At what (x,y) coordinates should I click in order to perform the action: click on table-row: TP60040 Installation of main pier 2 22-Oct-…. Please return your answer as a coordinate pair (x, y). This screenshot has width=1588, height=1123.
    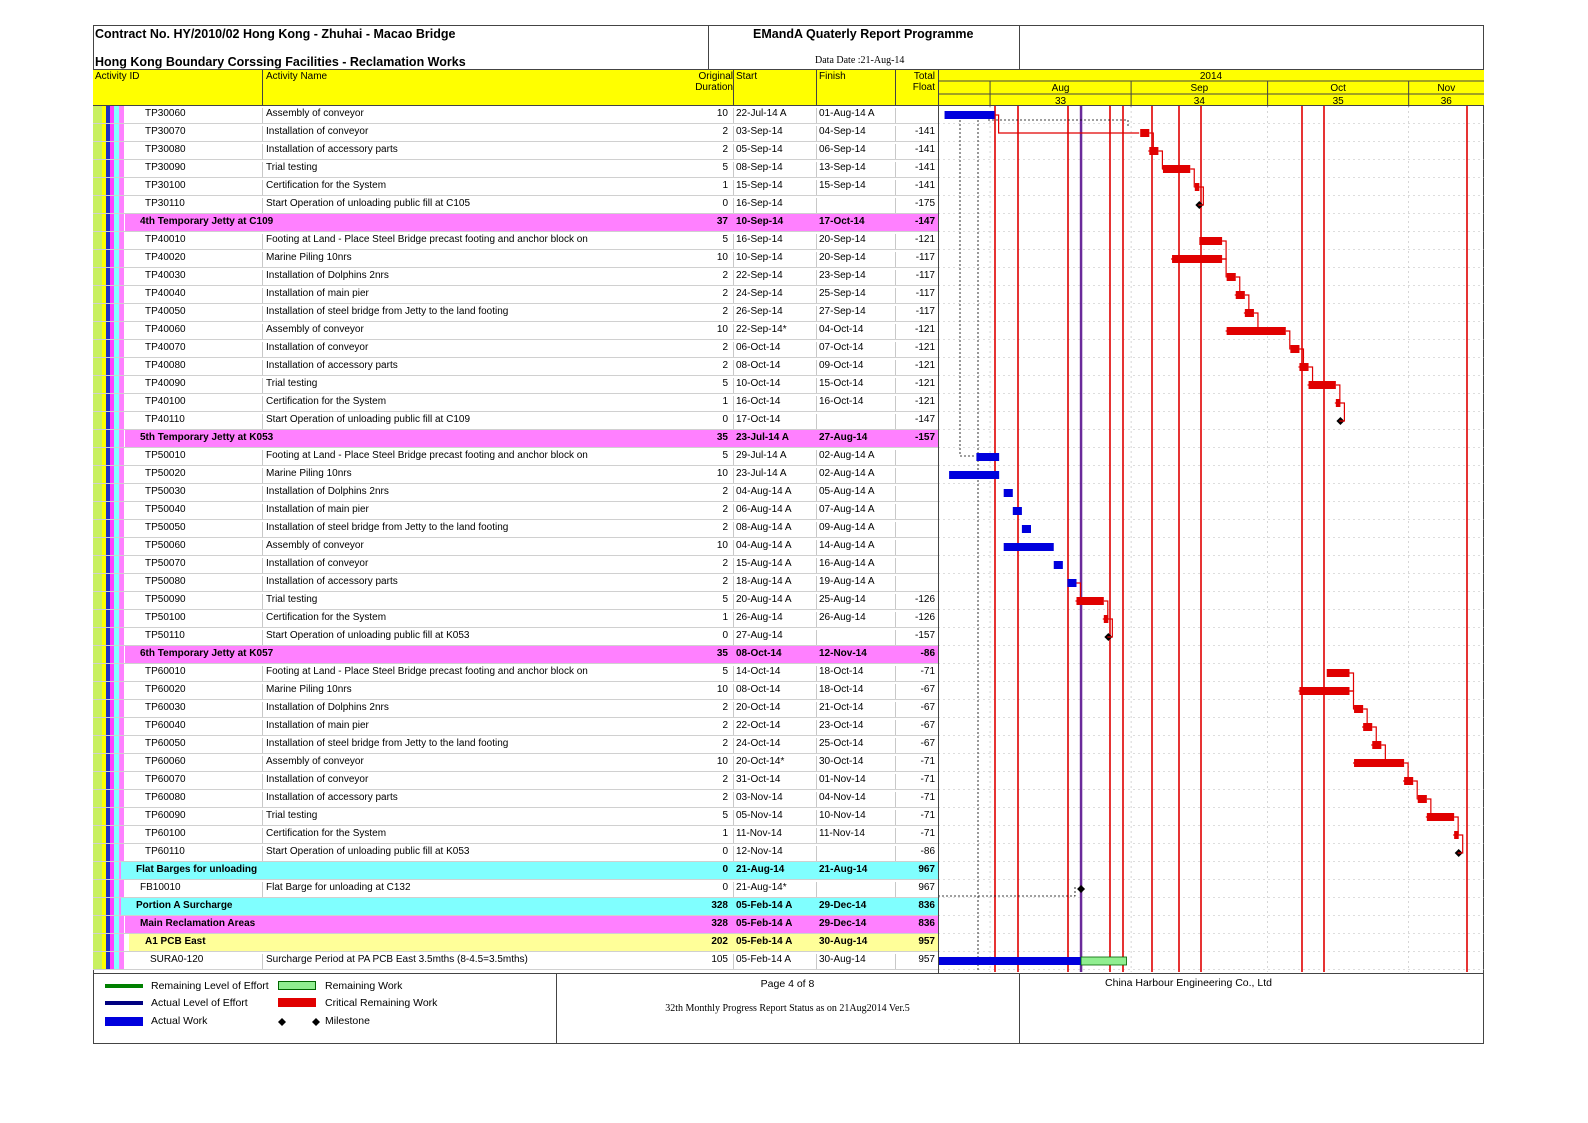
    Looking at the image, I should click on (515, 727).